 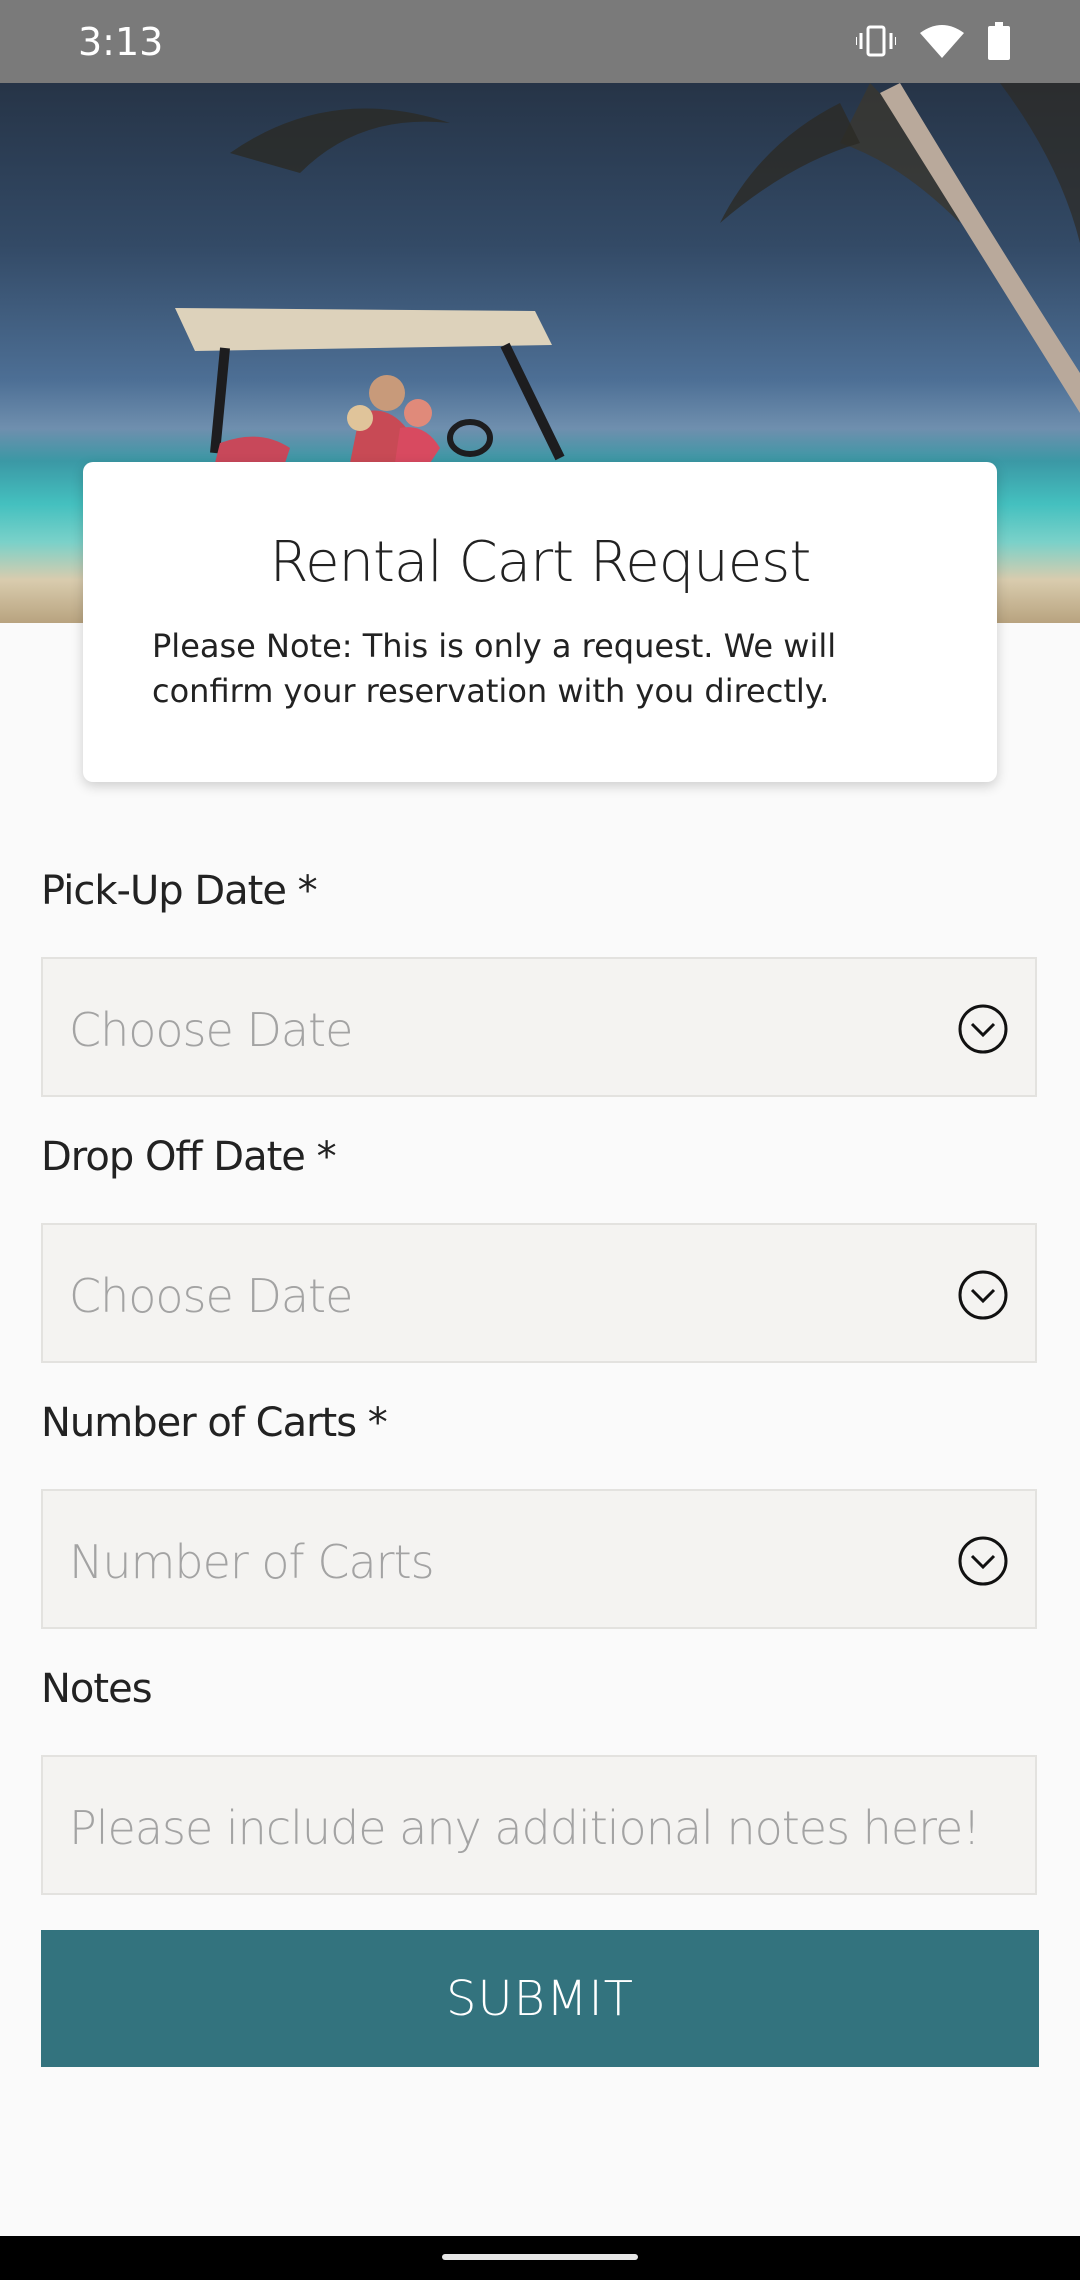 What do you see at coordinates (876, 41) in the screenshot?
I see `vibrate-icon` at bounding box center [876, 41].